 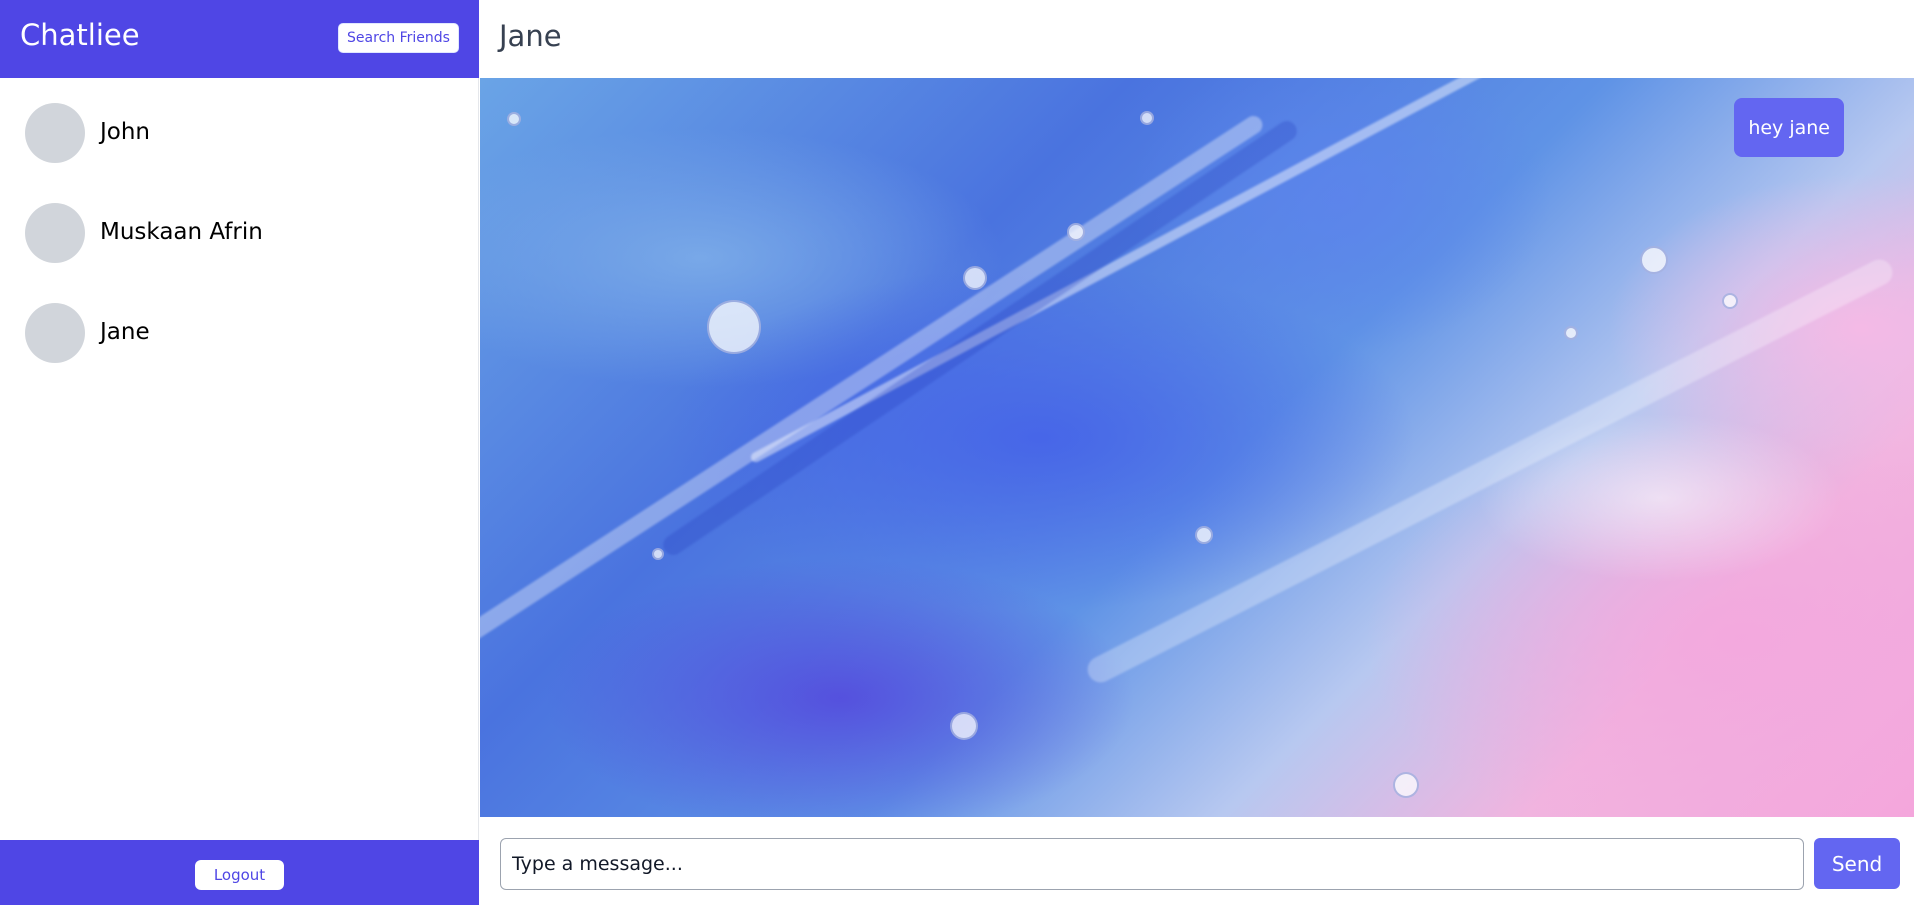 I want to click on contact-item-muskaan-afrin: Muskaan Afrin, so click(x=239, y=228).